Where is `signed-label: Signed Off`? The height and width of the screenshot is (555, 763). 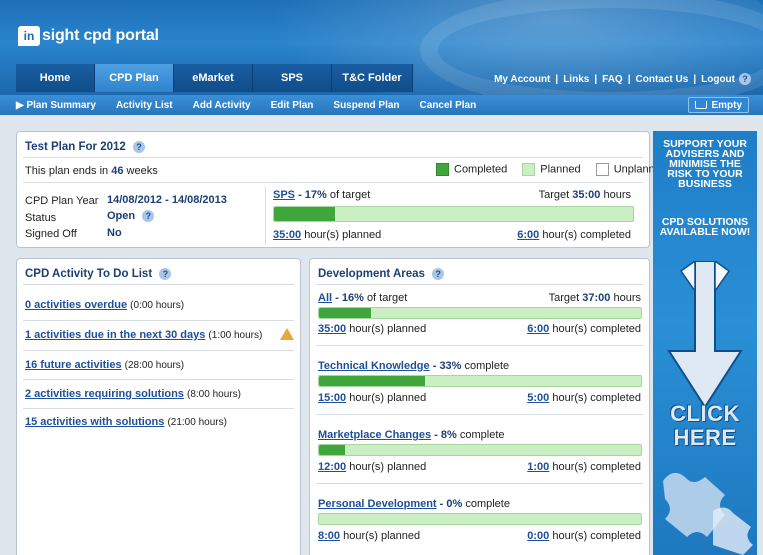
signed-label: Signed Off is located at coordinates (51, 234).